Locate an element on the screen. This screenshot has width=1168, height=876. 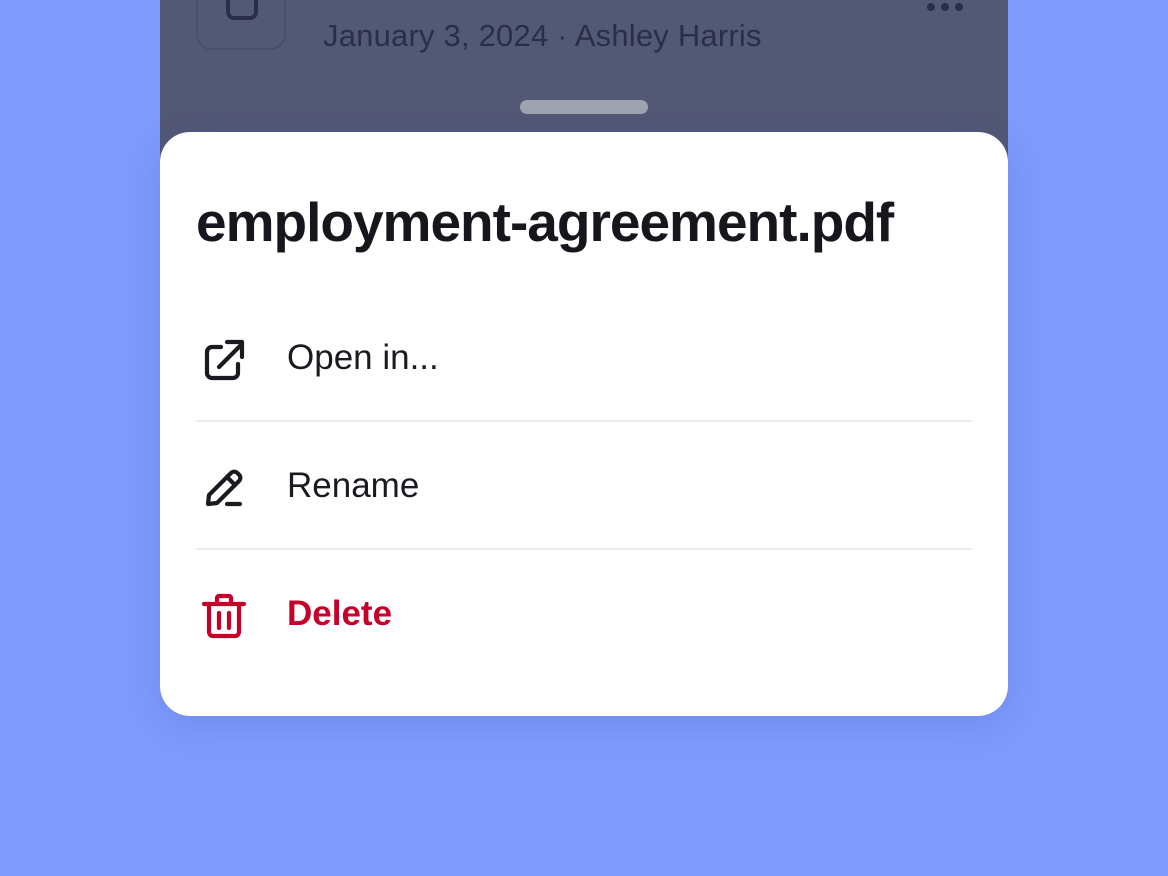
file-row: January 3, 2024 · Ashley Harris is located at coordinates (584, 45).